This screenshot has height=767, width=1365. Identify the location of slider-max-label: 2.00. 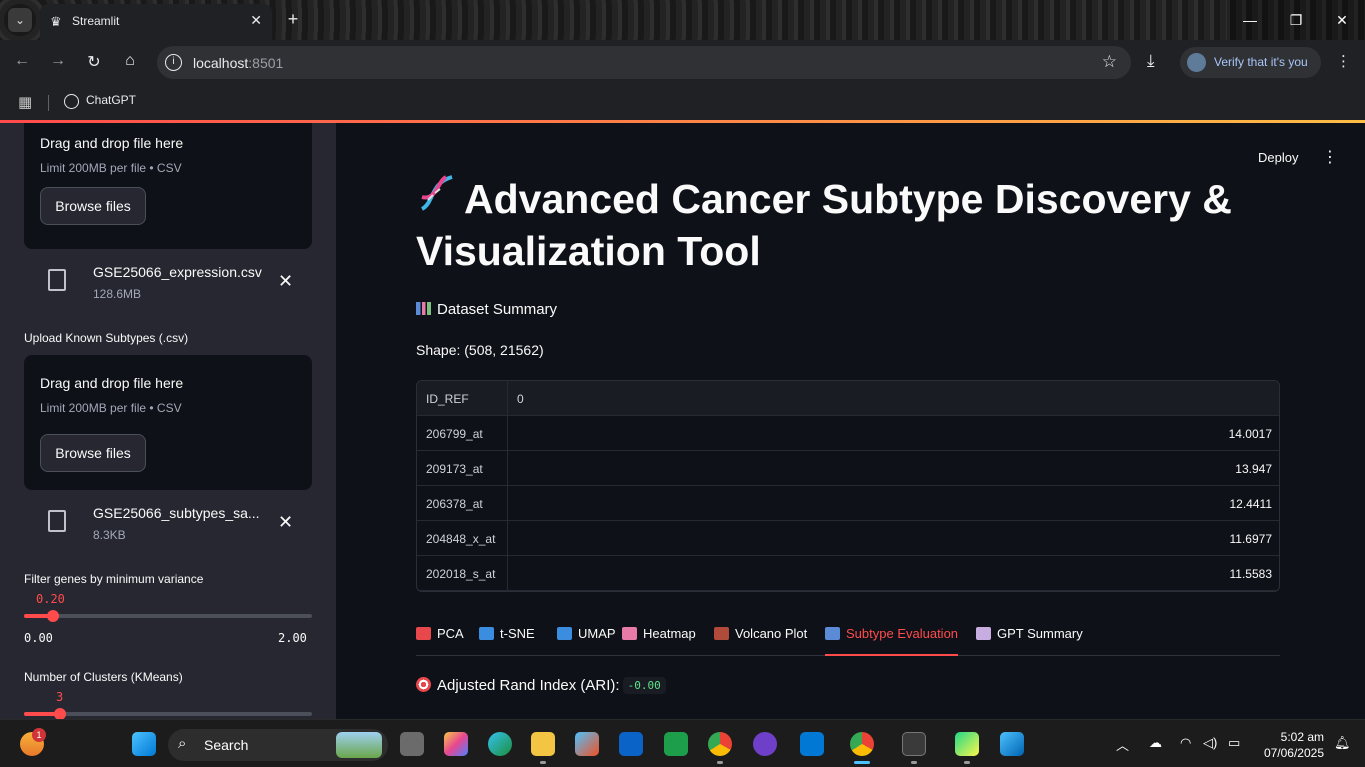
(292, 638).